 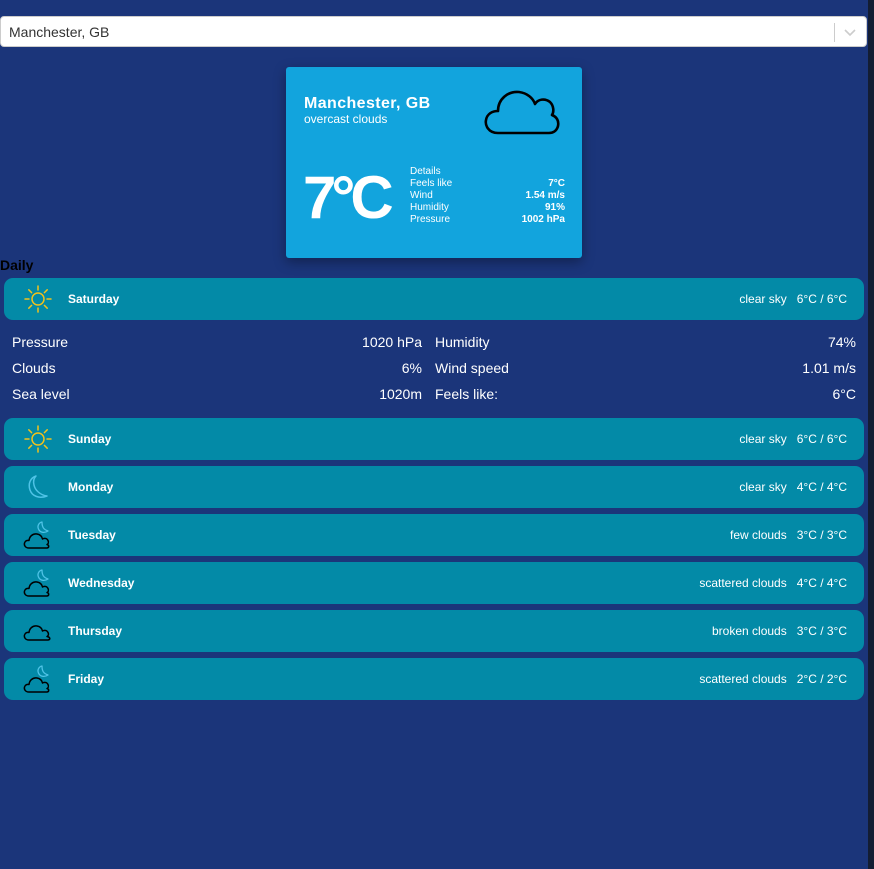 What do you see at coordinates (434, 487) in the screenshot?
I see `daily-row-monday: Monday clear sky 4°C / 4°C` at bounding box center [434, 487].